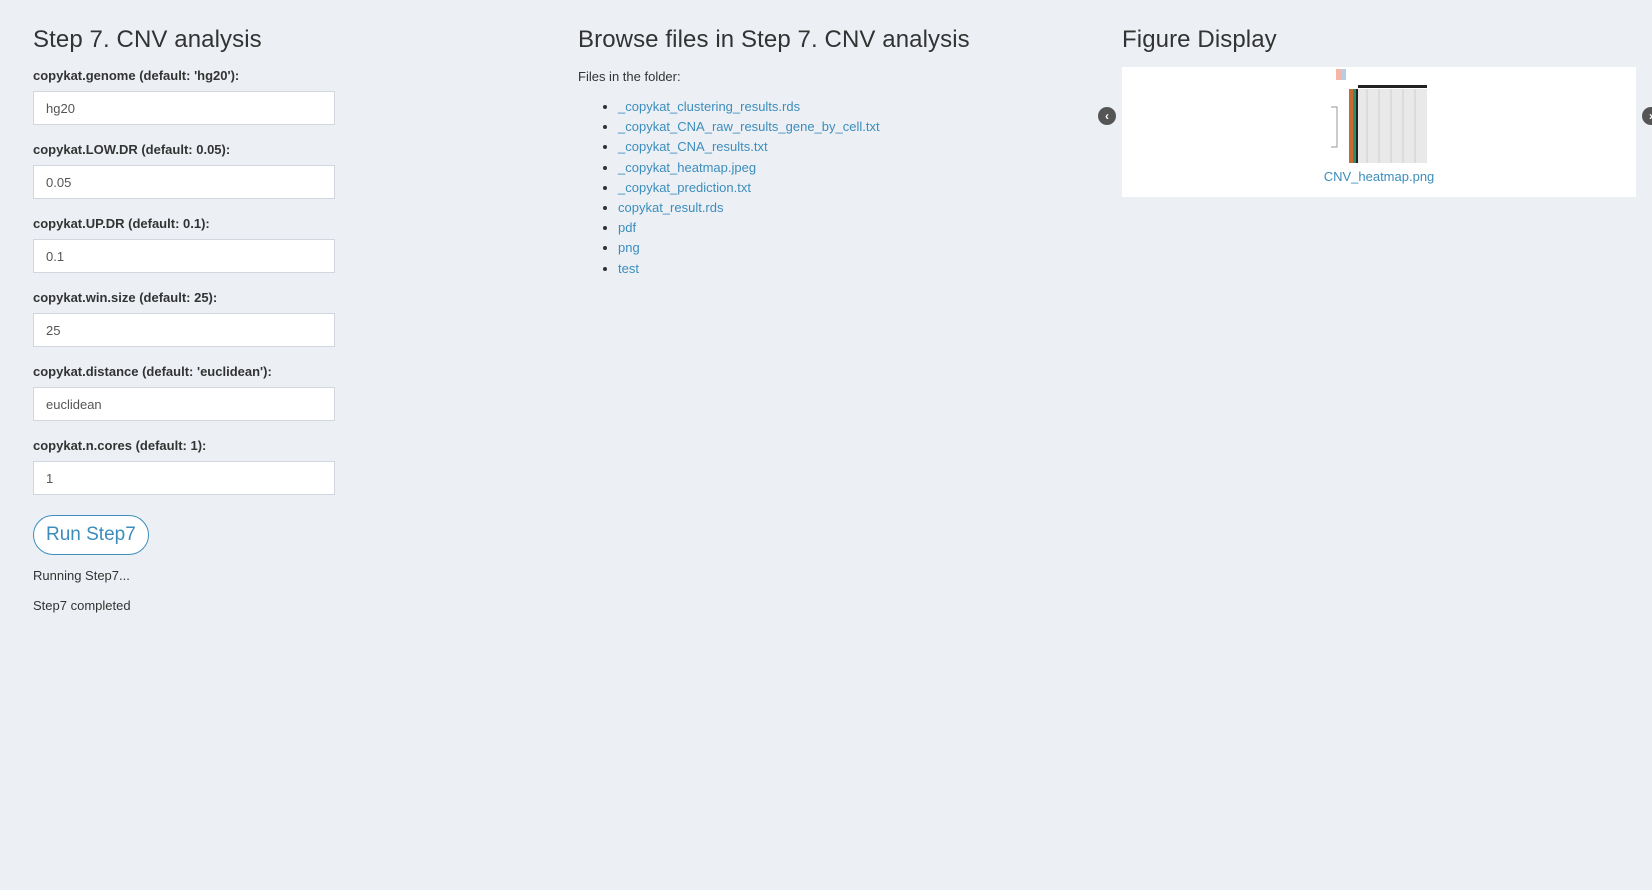 The width and height of the screenshot is (1652, 890). I want to click on folder-link: test, so click(628, 268).